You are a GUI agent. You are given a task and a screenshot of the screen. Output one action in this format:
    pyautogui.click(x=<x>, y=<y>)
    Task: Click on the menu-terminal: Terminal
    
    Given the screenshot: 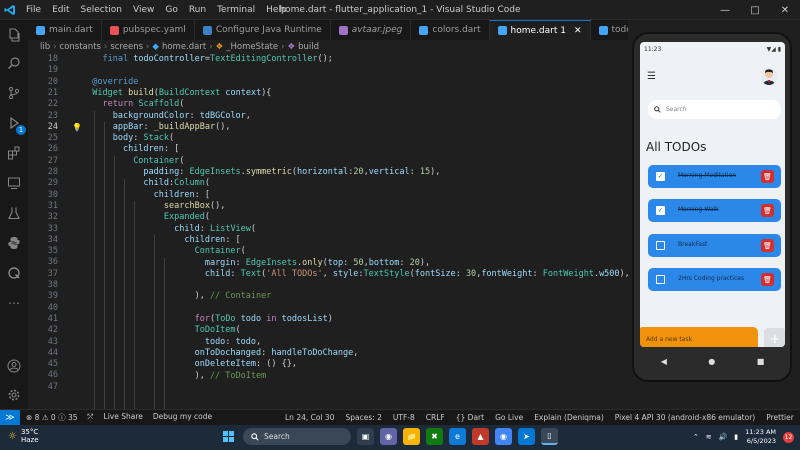 What is the action you would take?
    pyautogui.click(x=236, y=10)
    